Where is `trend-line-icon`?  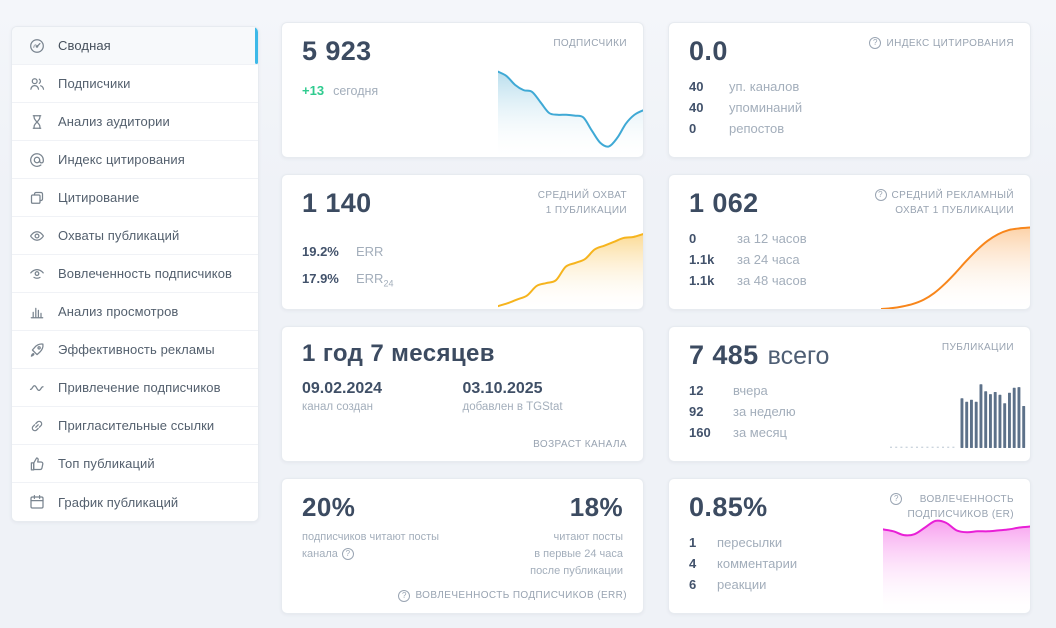 trend-line-icon is located at coordinates (37, 388).